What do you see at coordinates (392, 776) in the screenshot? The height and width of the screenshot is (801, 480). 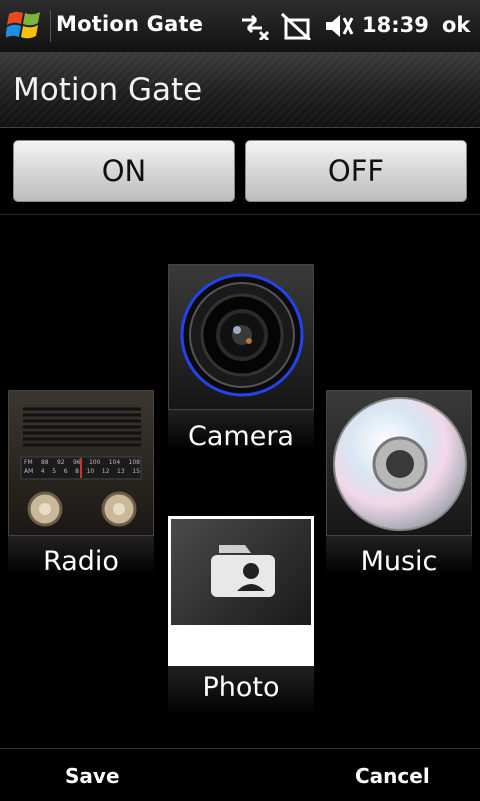 I see `cancel-button: Cancel` at bounding box center [392, 776].